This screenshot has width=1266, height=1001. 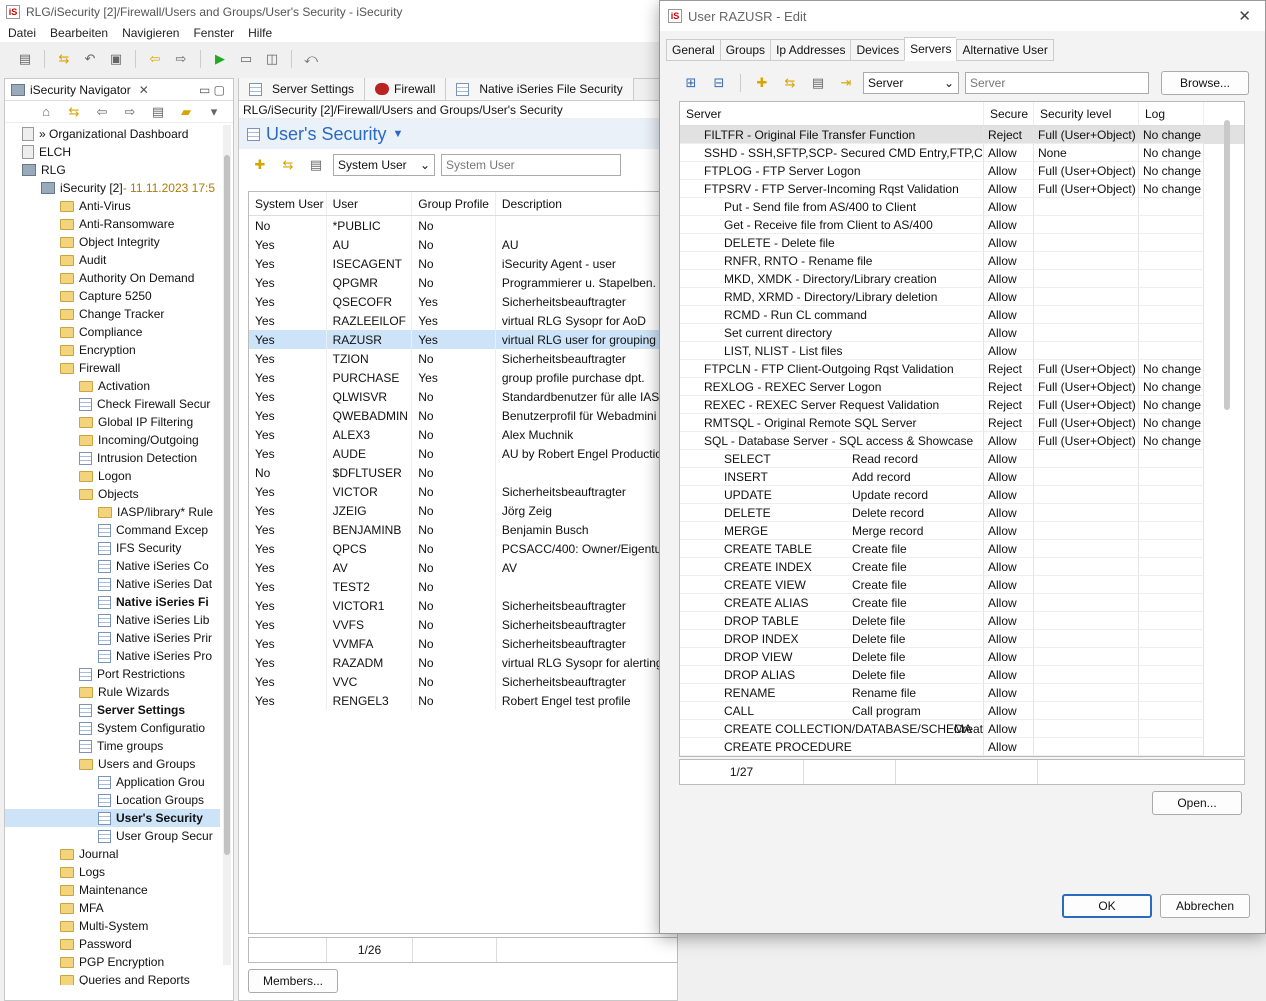 I want to click on table-row: LIST, NLIST - List files Allow, so click(x=962, y=351).